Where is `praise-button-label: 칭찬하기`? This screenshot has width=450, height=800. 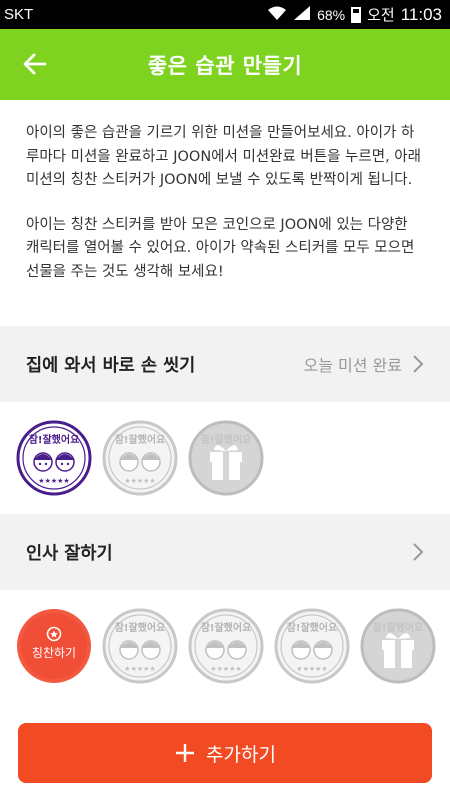 praise-button-label: 칭찬하기 is located at coordinates (54, 652).